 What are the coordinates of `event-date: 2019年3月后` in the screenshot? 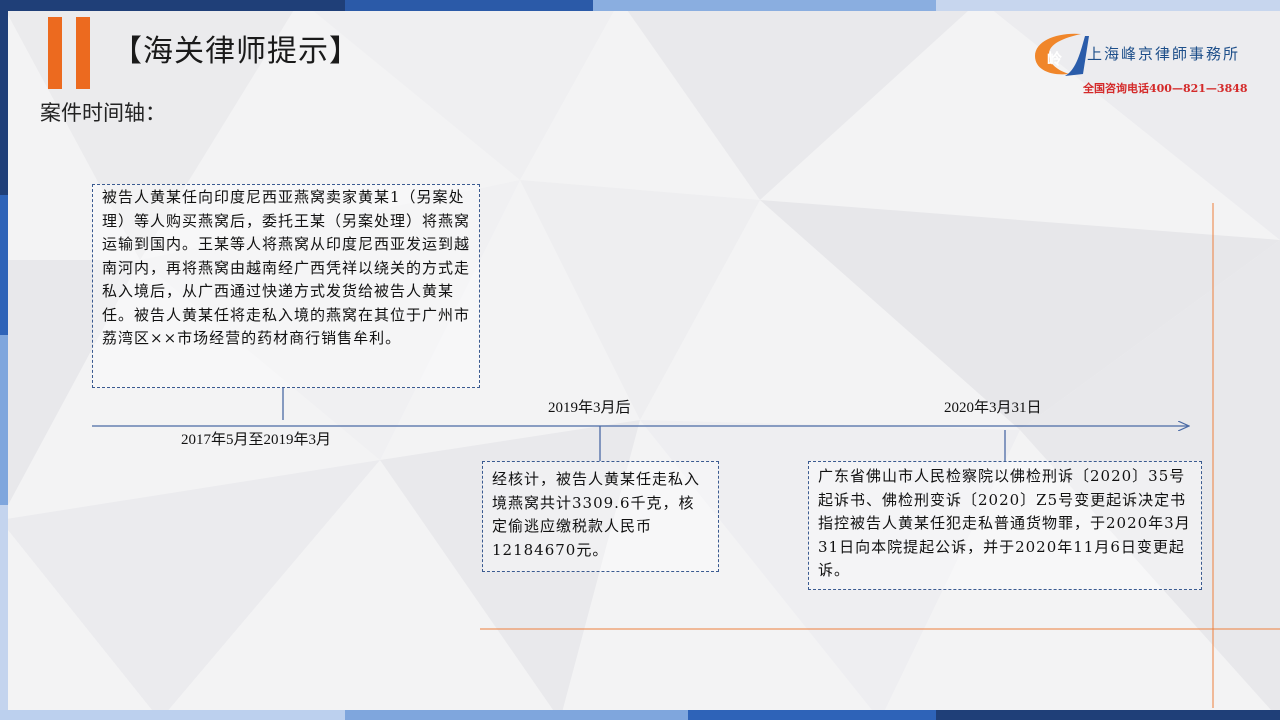 It's located at (589, 408).